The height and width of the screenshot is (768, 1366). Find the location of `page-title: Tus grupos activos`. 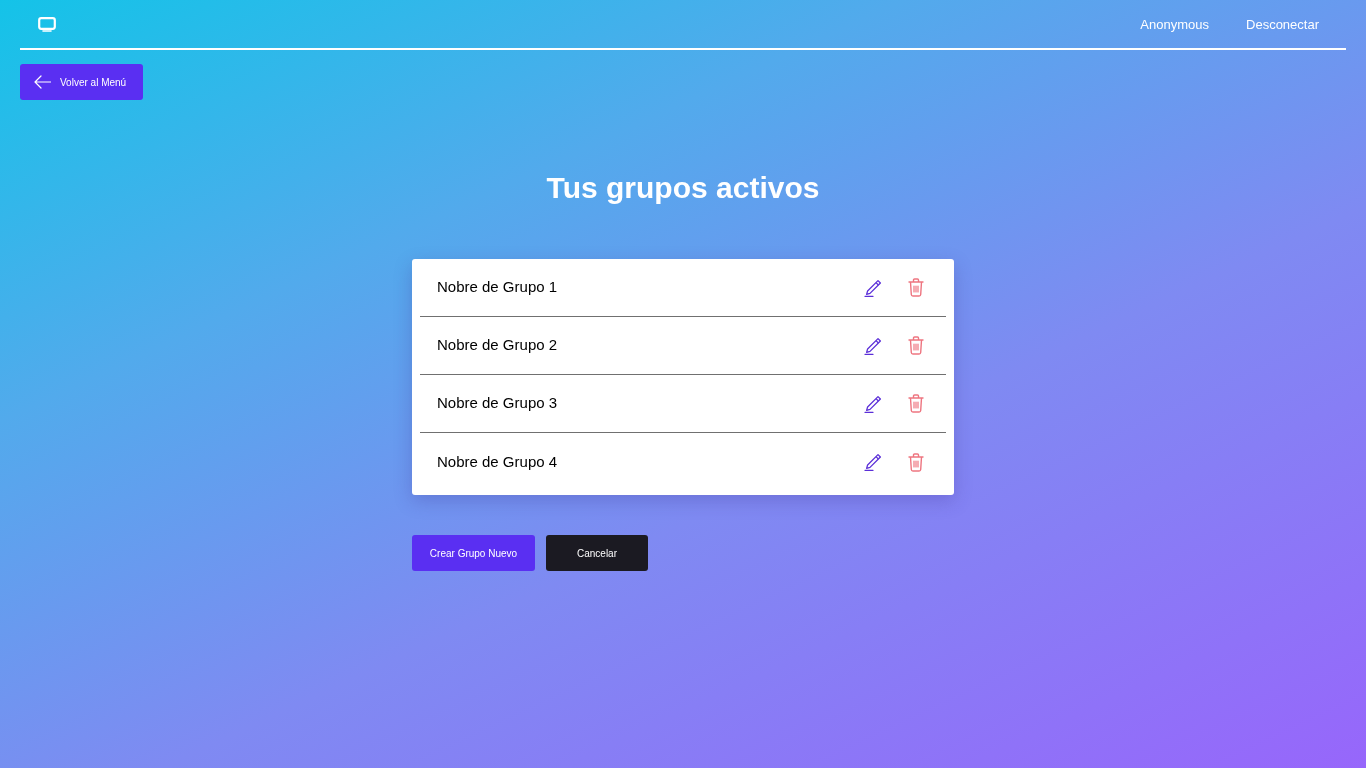

page-title: Tus grupos activos is located at coordinates (683, 188).